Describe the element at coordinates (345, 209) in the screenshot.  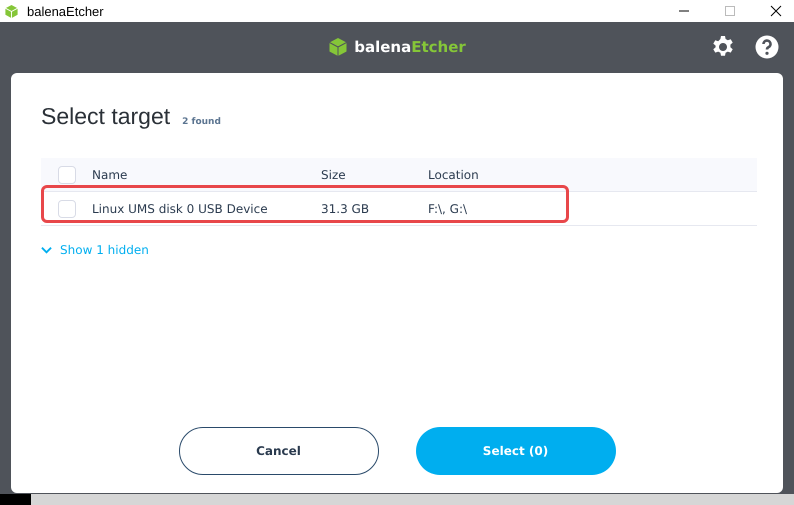
I see `table-cell-text: 31.3 GB` at that location.